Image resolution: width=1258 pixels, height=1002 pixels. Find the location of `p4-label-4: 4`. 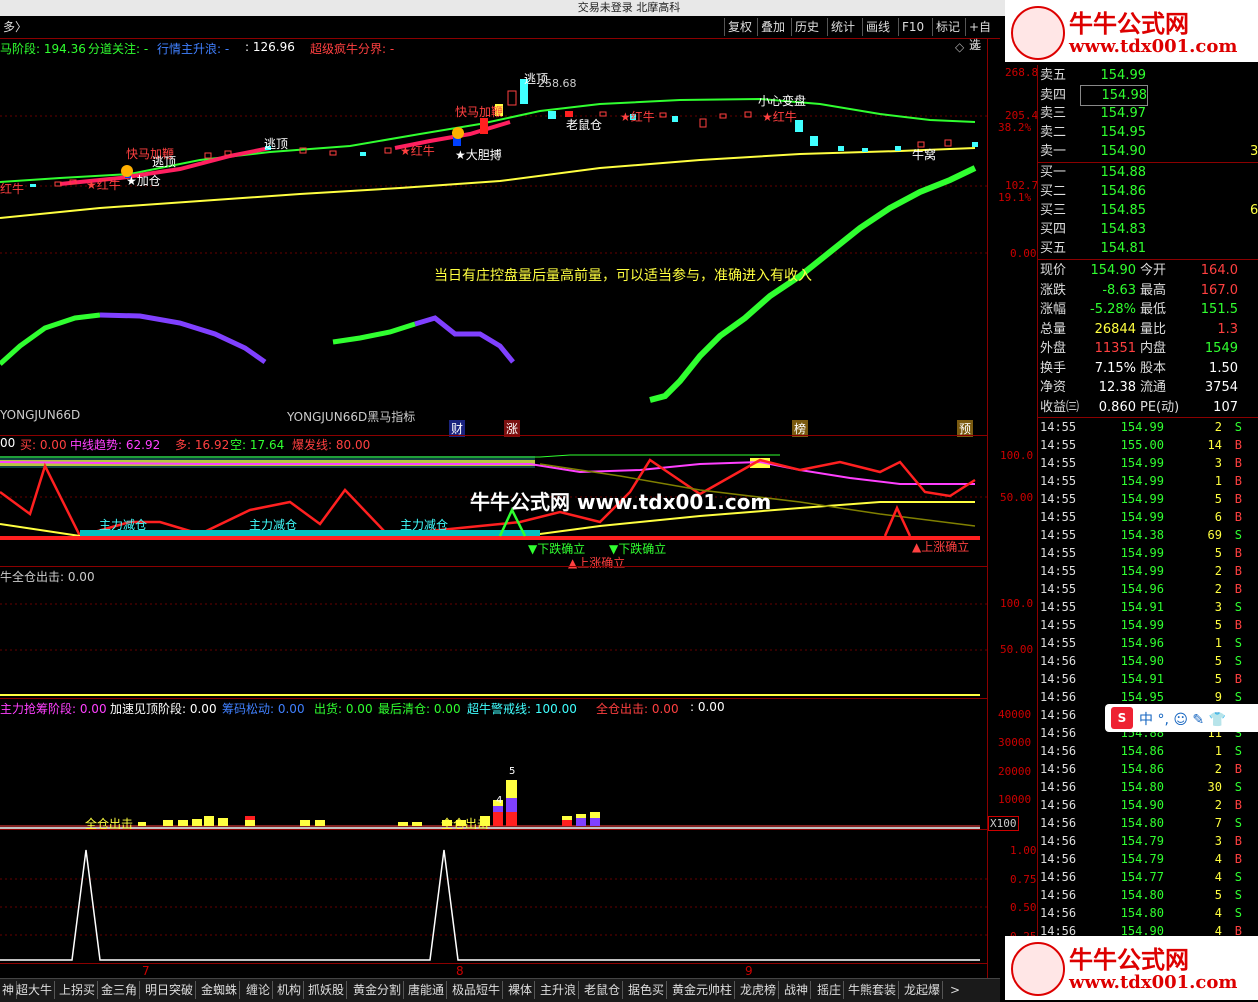

p4-label-4: 4 is located at coordinates (499, 800).